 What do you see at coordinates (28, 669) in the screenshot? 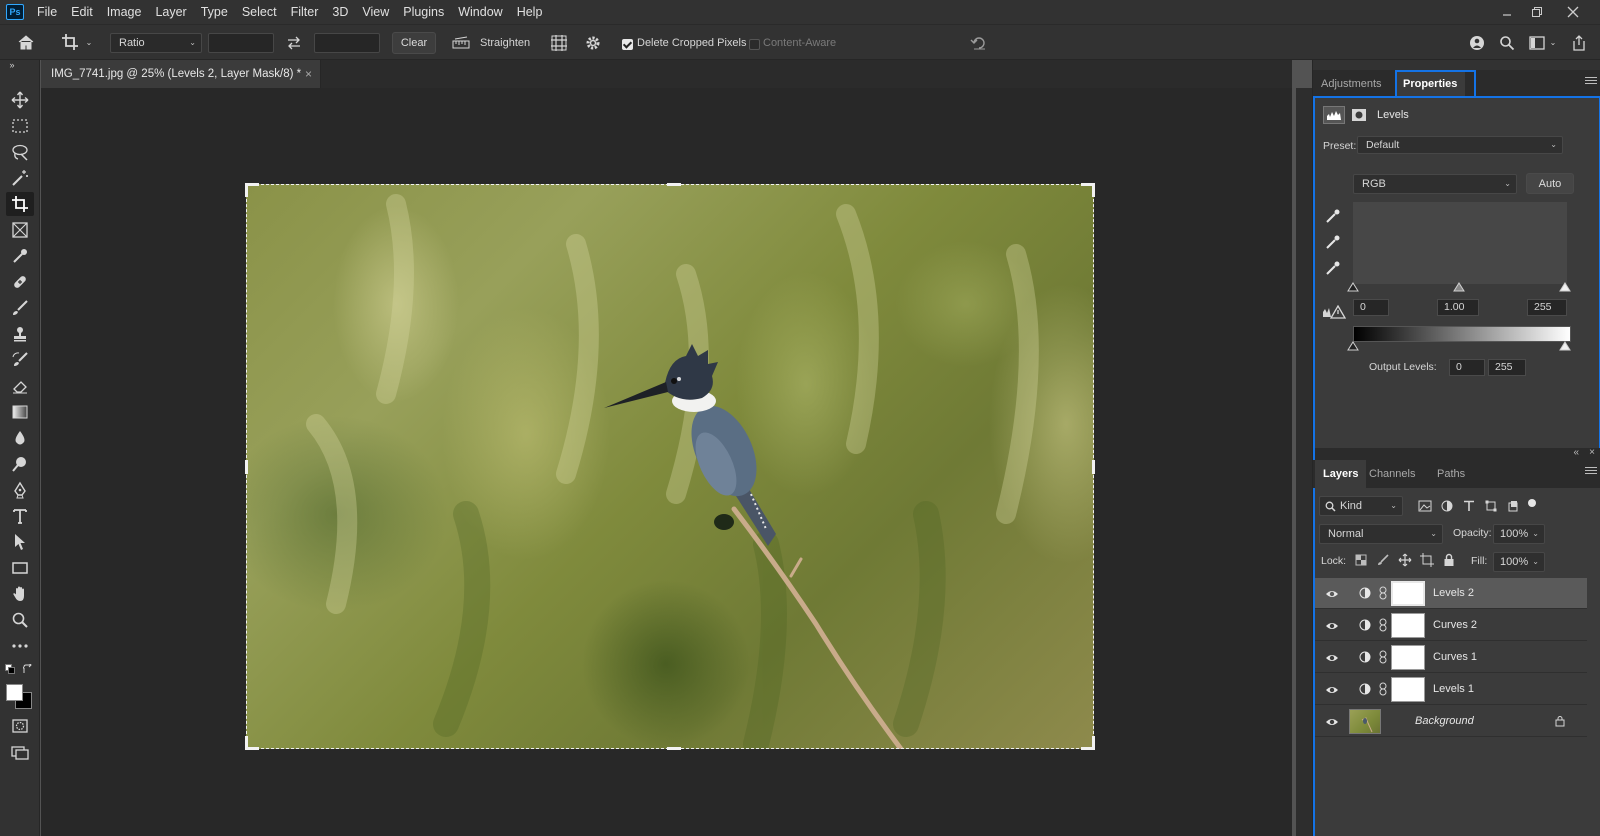
I see `swap-colors-icon` at bounding box center [28, 669].